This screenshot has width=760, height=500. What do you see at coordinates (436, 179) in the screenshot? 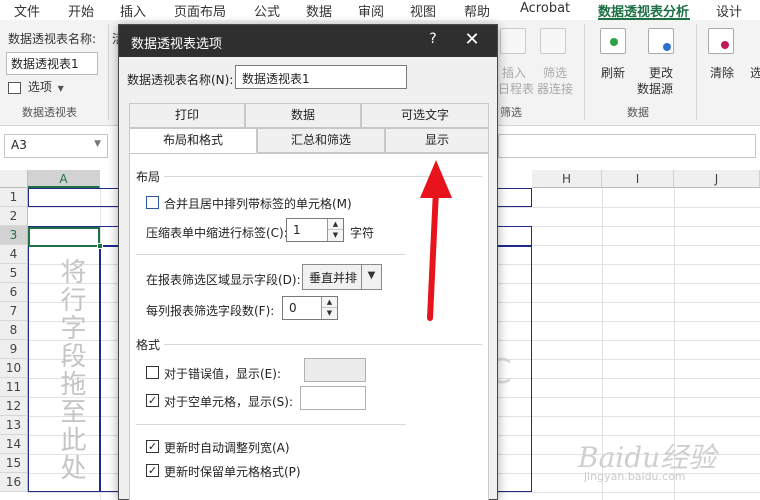
I see `arrow-head` at bounding box center [436, 179].